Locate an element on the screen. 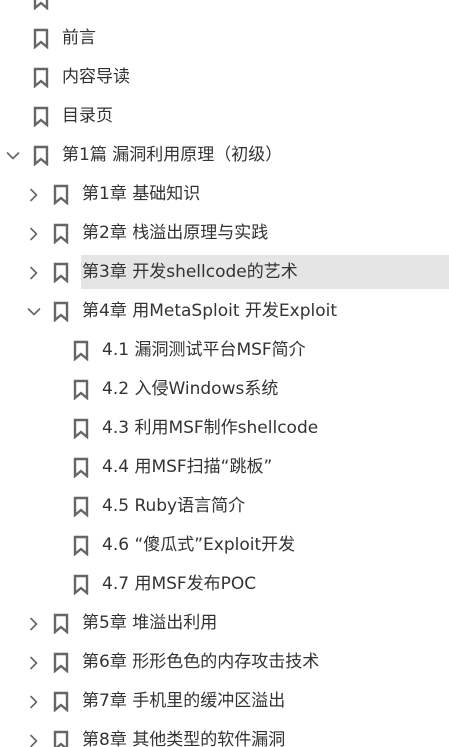 The image size is (449, 747). toc-item: 第1篇 漏洞利用原理（初级） is located at coordinates (224, 155).